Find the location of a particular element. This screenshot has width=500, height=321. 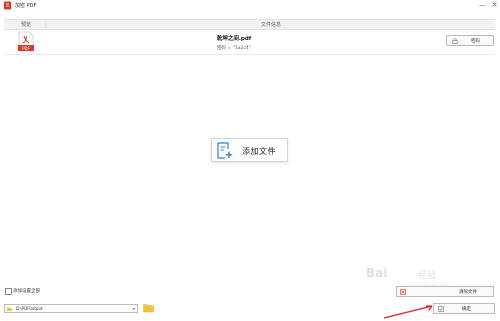

title-bar: 加密 PDF — ✕ is located at coordinates (250, 5).